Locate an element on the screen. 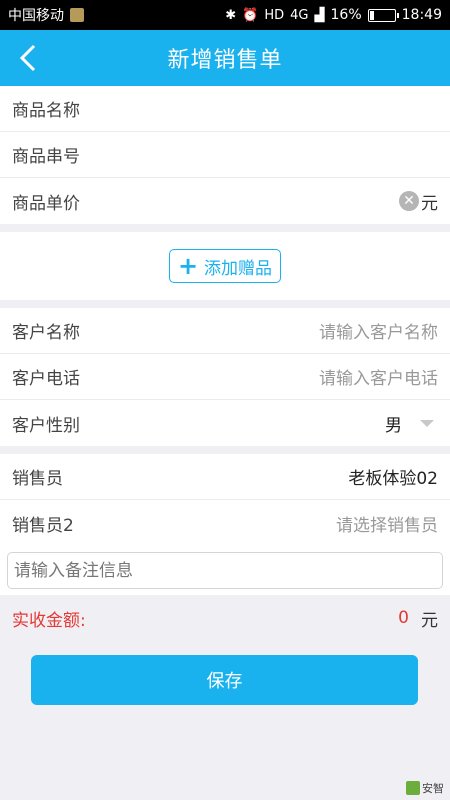 The width and height of the screenshot is (450, 800). seller-row: 销售员 老板体验02 is located at coordinates (225, 477).